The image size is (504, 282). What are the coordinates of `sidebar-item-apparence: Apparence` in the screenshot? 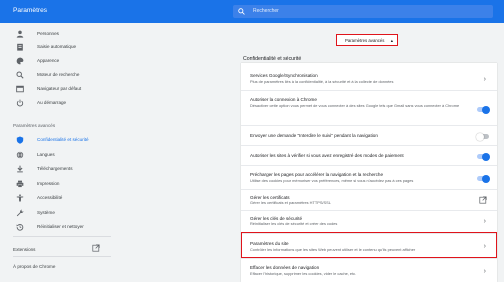 It's located at (56, 61).